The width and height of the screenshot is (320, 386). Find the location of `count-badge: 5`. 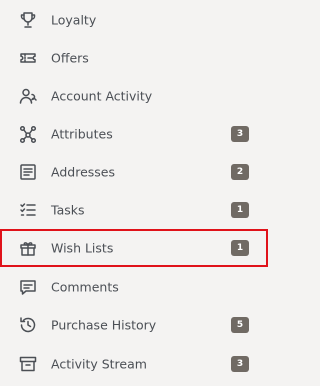

count-badge: 5 is located at coordinates (240, 325).